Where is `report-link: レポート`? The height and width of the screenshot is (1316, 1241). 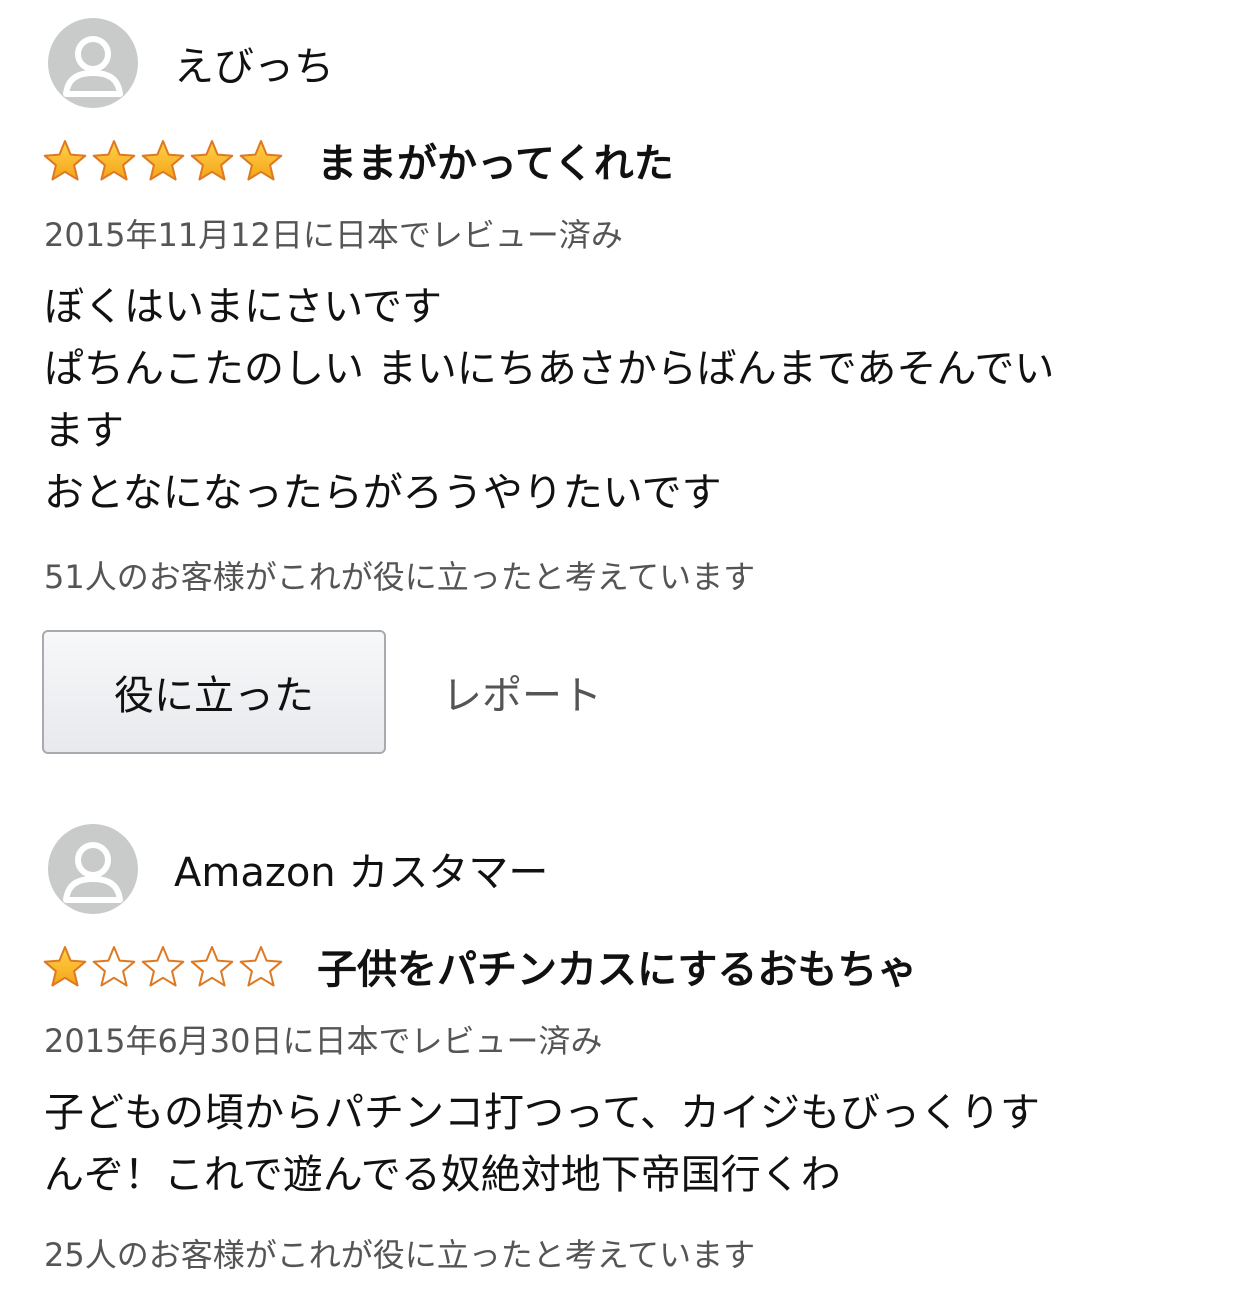 report-link: レポート is located at coordinates (522, 692).